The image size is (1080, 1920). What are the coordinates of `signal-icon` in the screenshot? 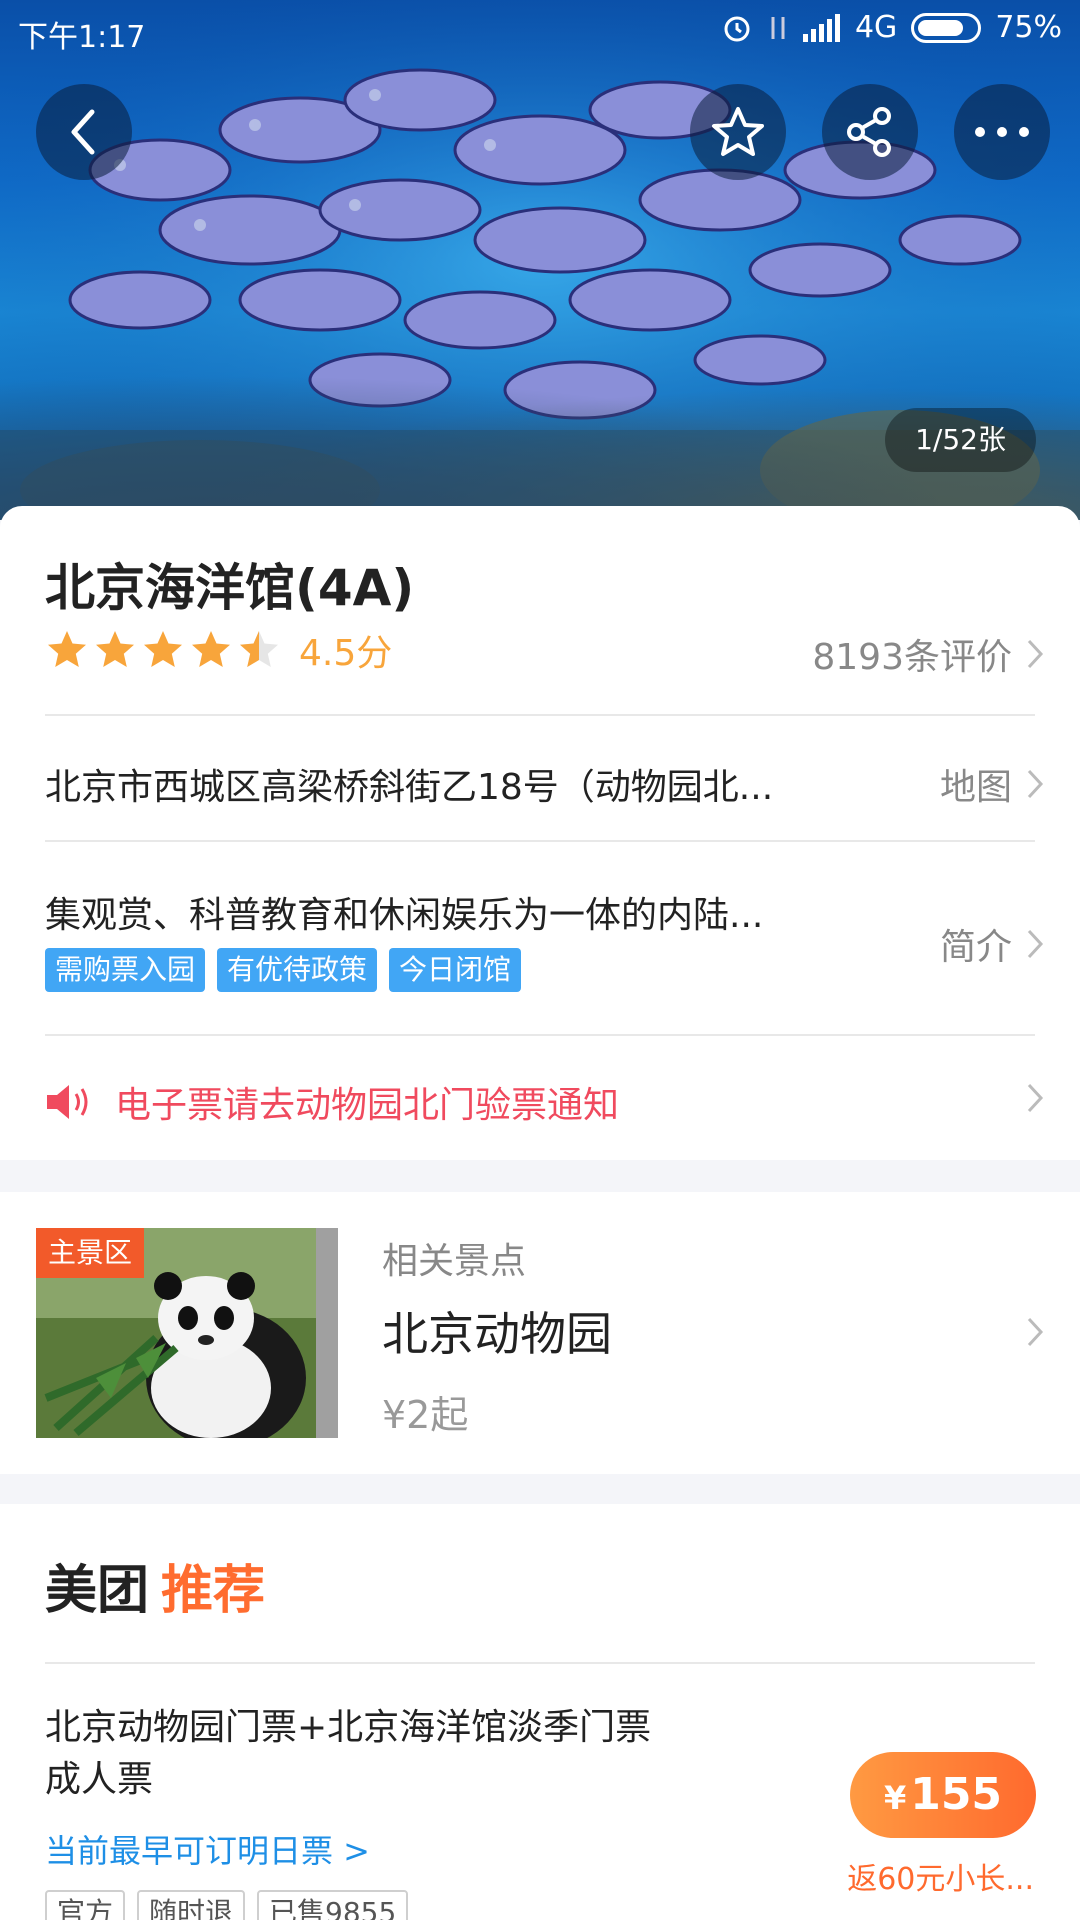 It's located at (821, 27).